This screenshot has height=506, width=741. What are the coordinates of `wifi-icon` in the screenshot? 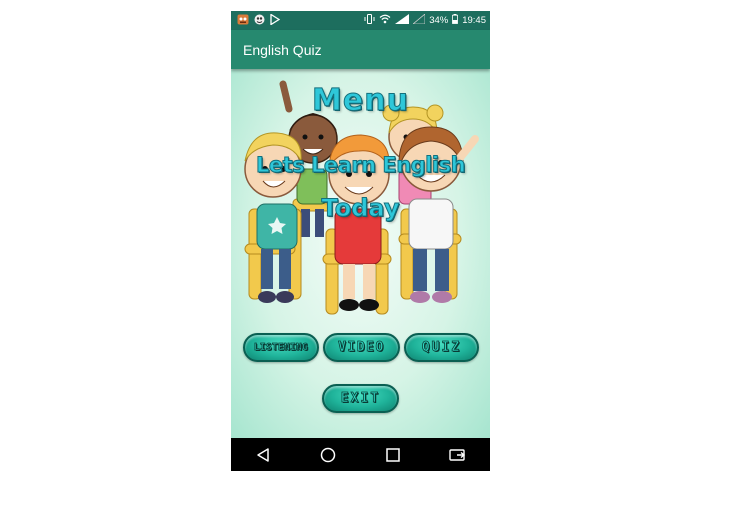 It's located at (385, 20).